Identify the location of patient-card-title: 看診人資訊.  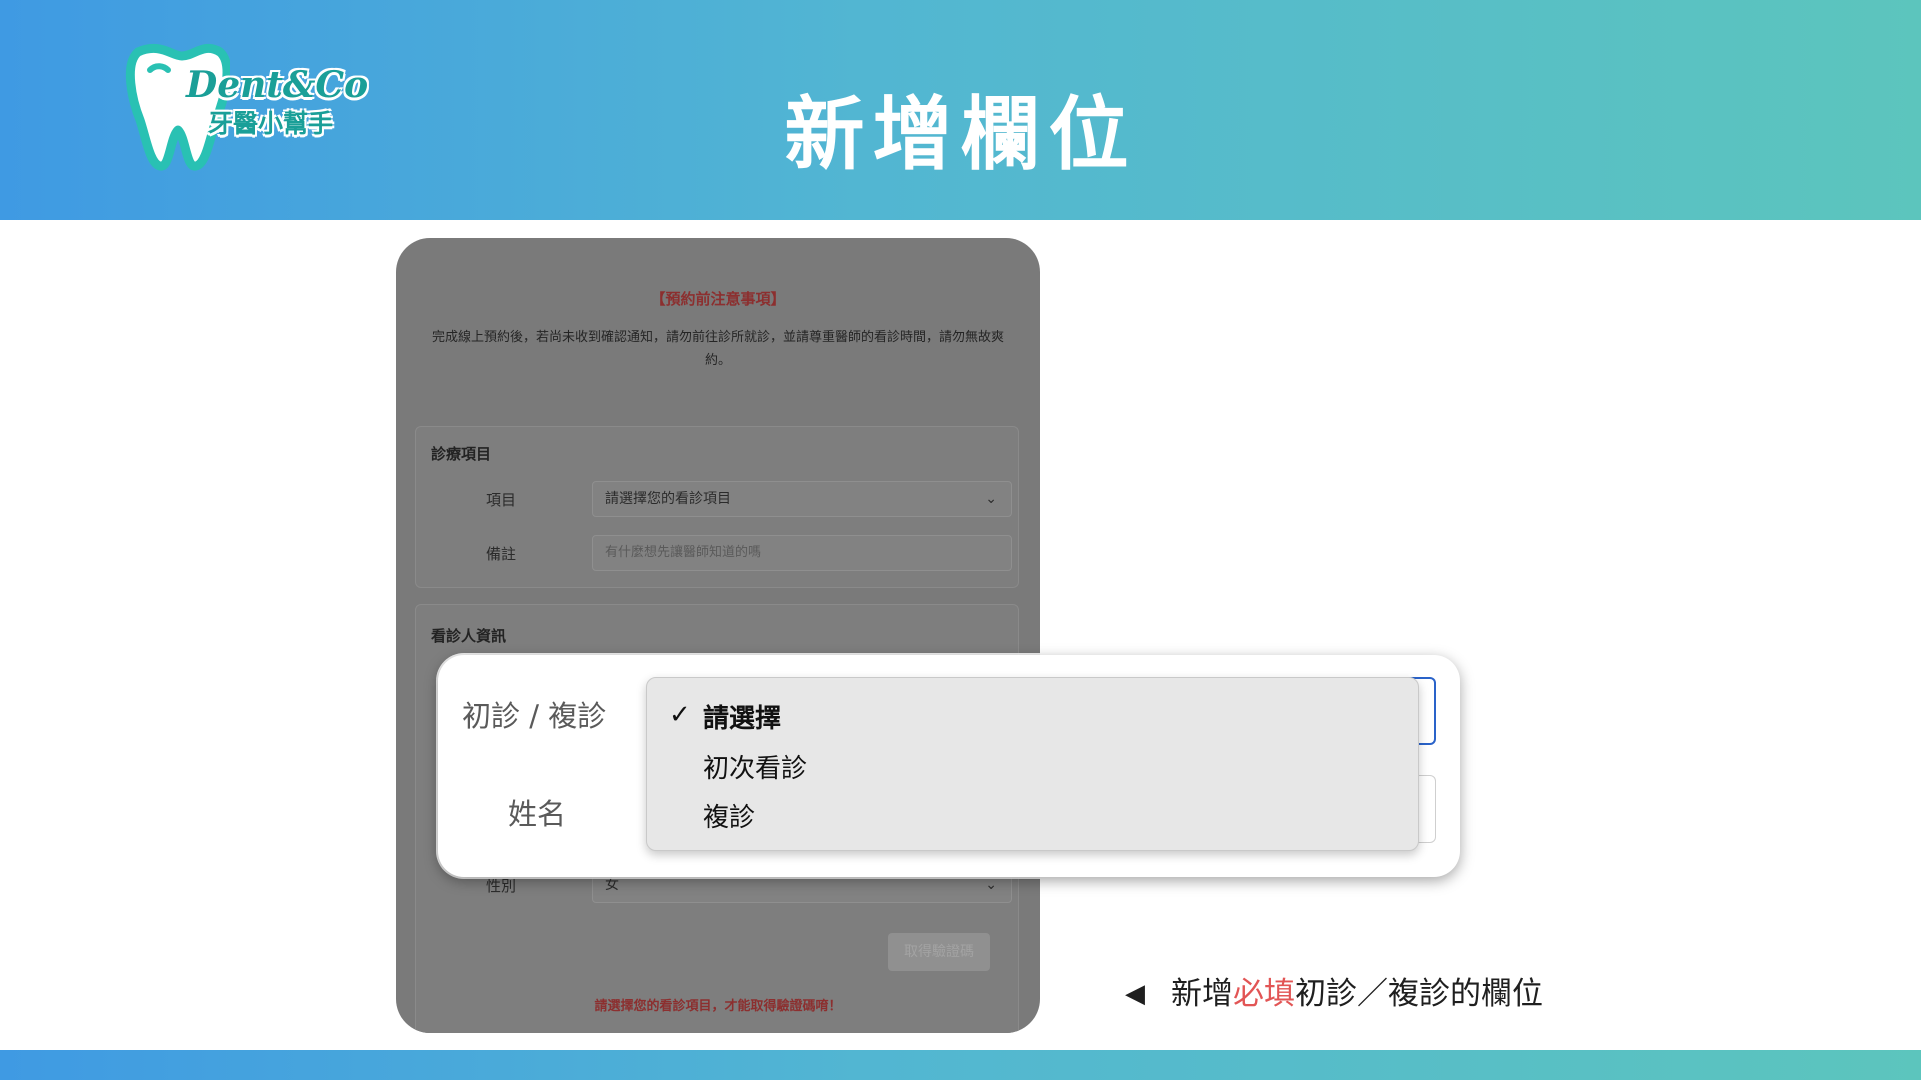
(469, 636).